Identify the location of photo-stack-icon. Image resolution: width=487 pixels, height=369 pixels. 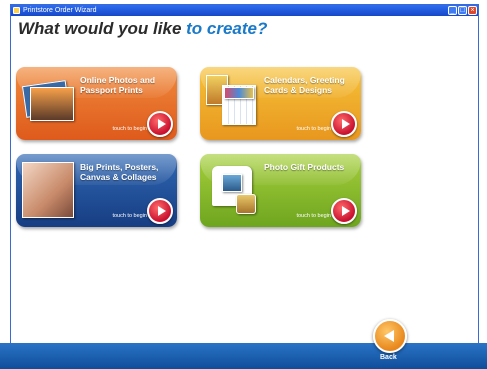
(48, 103).